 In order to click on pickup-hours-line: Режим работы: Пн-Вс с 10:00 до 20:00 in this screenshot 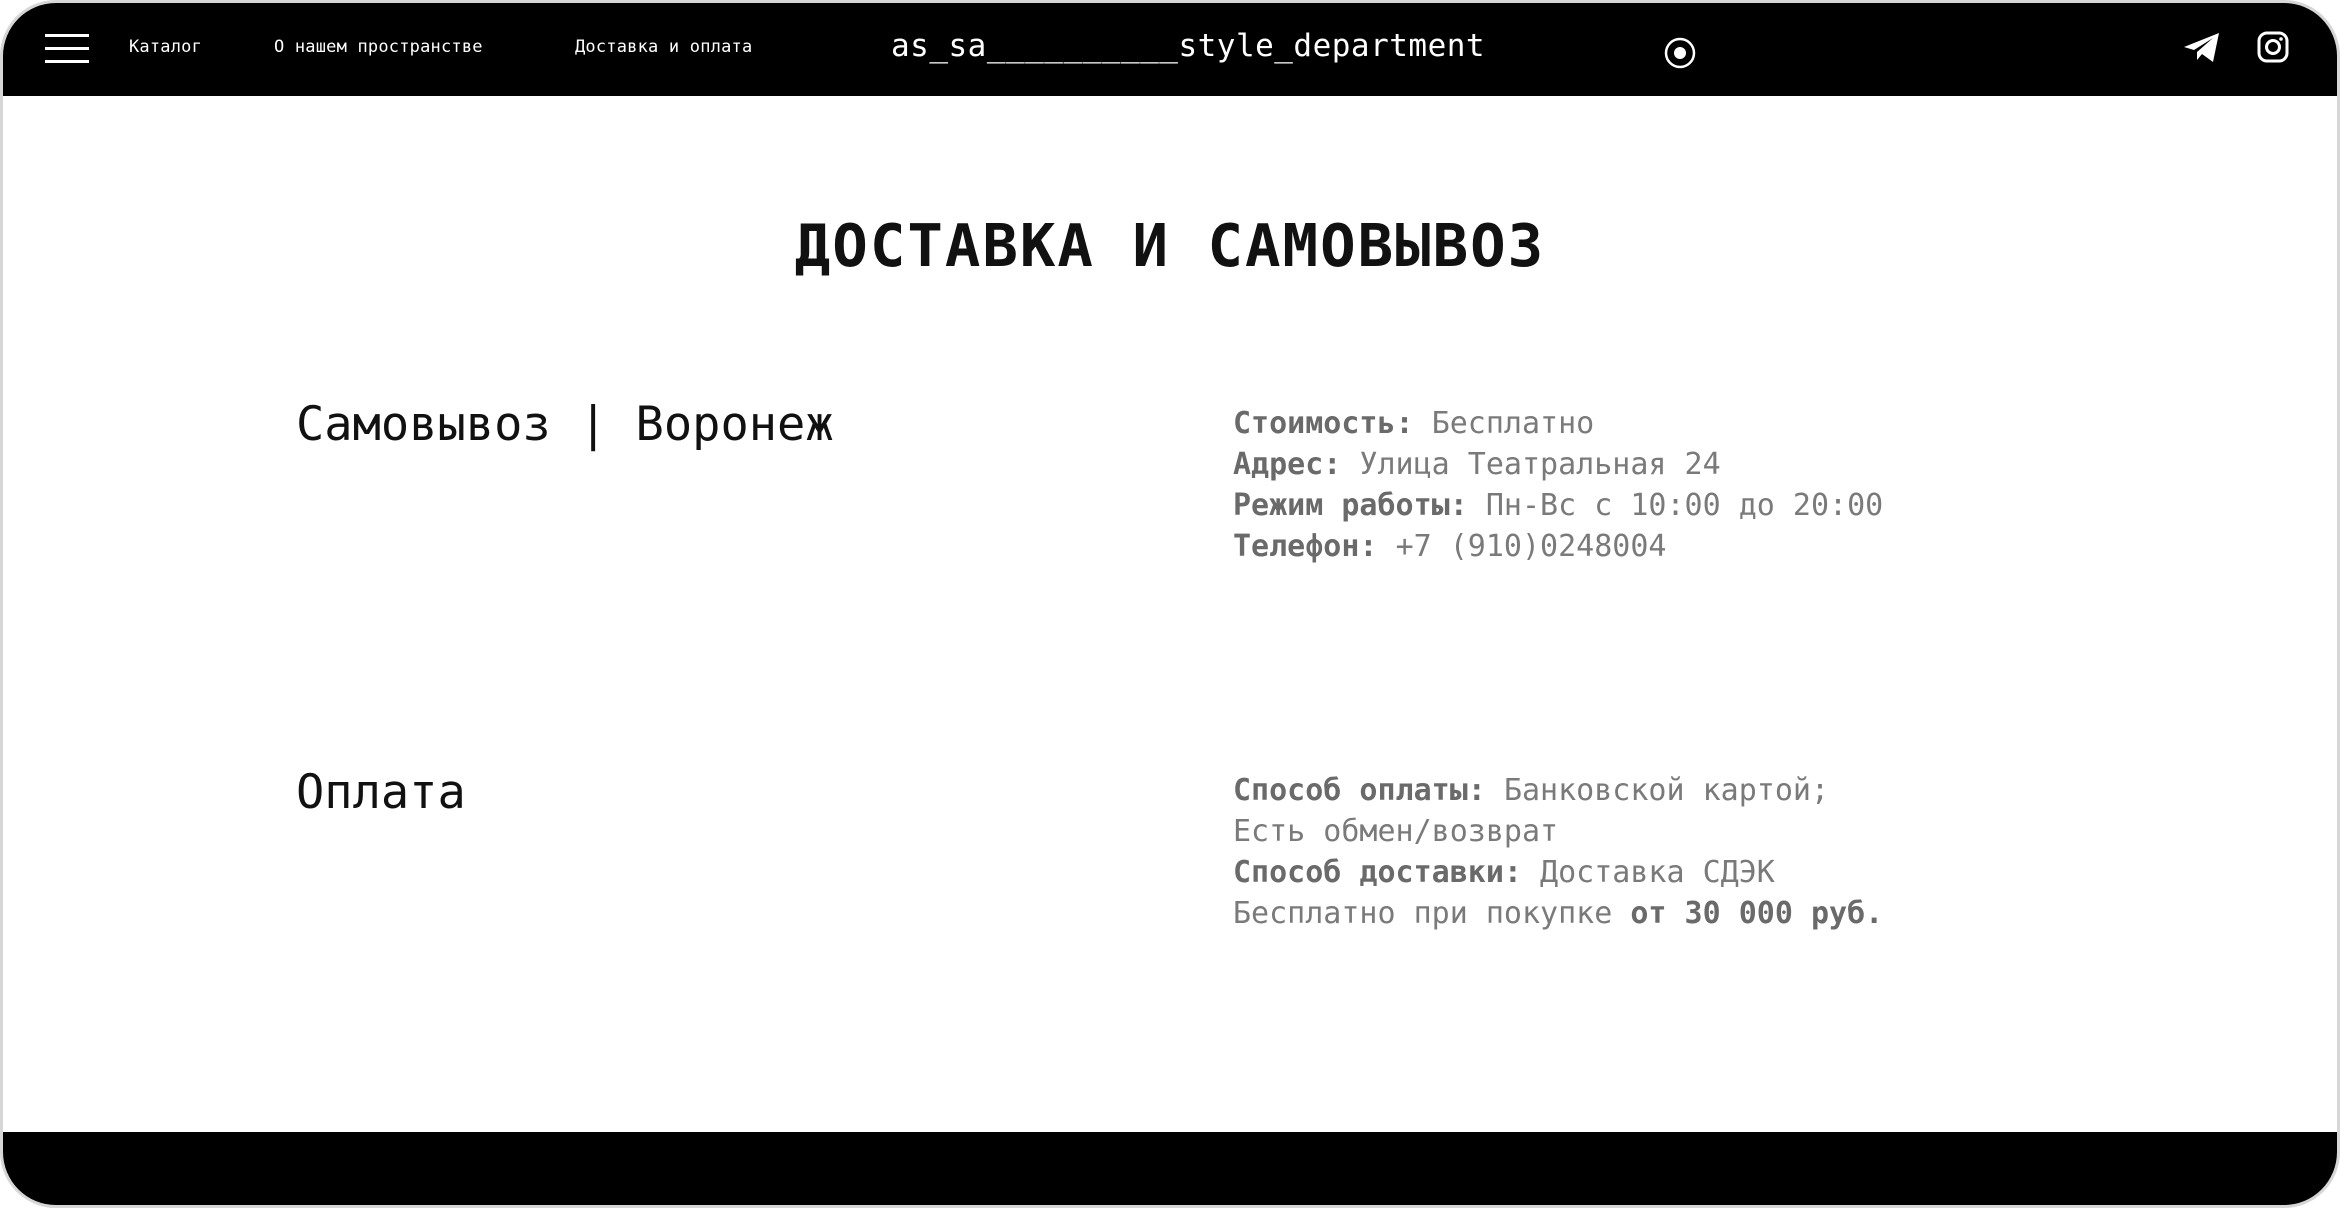, I will do `click(1558, 505)`.